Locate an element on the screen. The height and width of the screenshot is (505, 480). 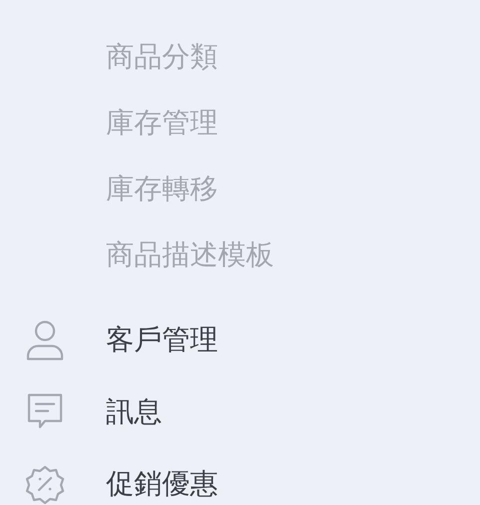
person-icon is located at coordinates (45, 340).